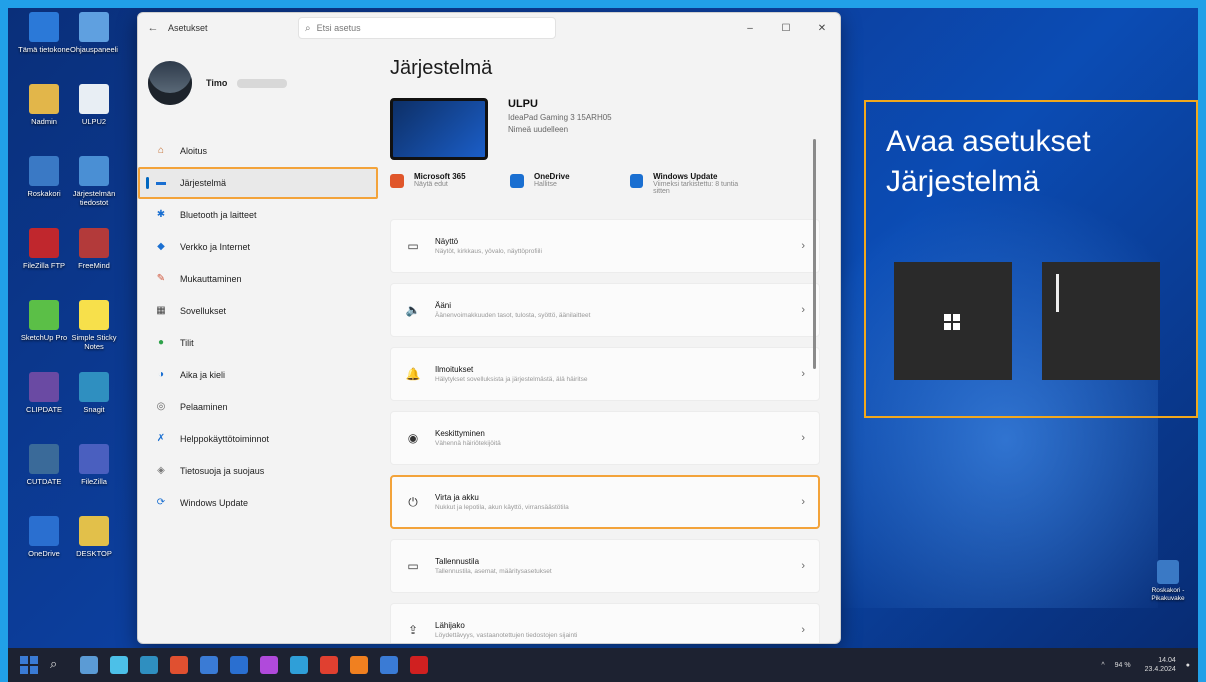 Image resolution: width=1206 pixels, height=682 pixels. Describe the element at coordinates (153, 28) in the screenshot. I see `back-arrow-icon: ←` at that location.